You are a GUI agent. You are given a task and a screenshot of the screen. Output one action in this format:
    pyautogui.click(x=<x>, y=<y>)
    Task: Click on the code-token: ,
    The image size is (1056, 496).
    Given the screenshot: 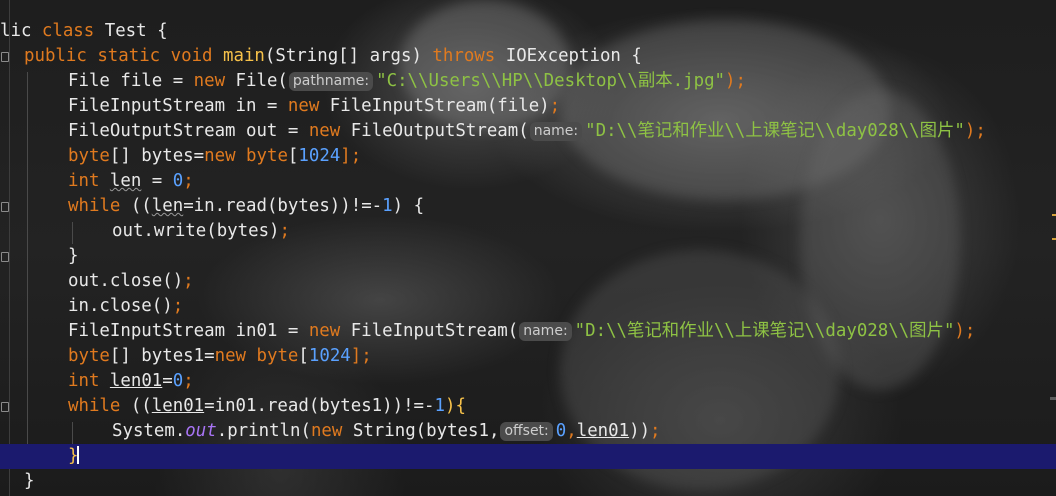 What is the action you would take?
    pyautogui.click(x=571, y=431)
    